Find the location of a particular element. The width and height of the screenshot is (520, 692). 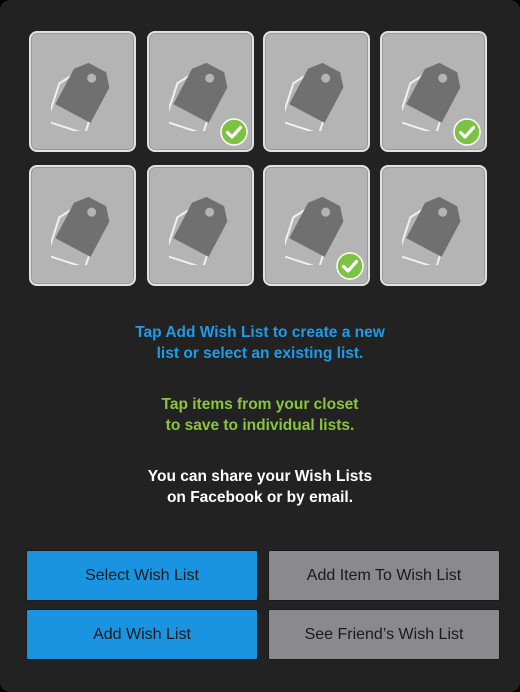

select-wish-list-button: Select Wish List is located at coordinates (142, 575).